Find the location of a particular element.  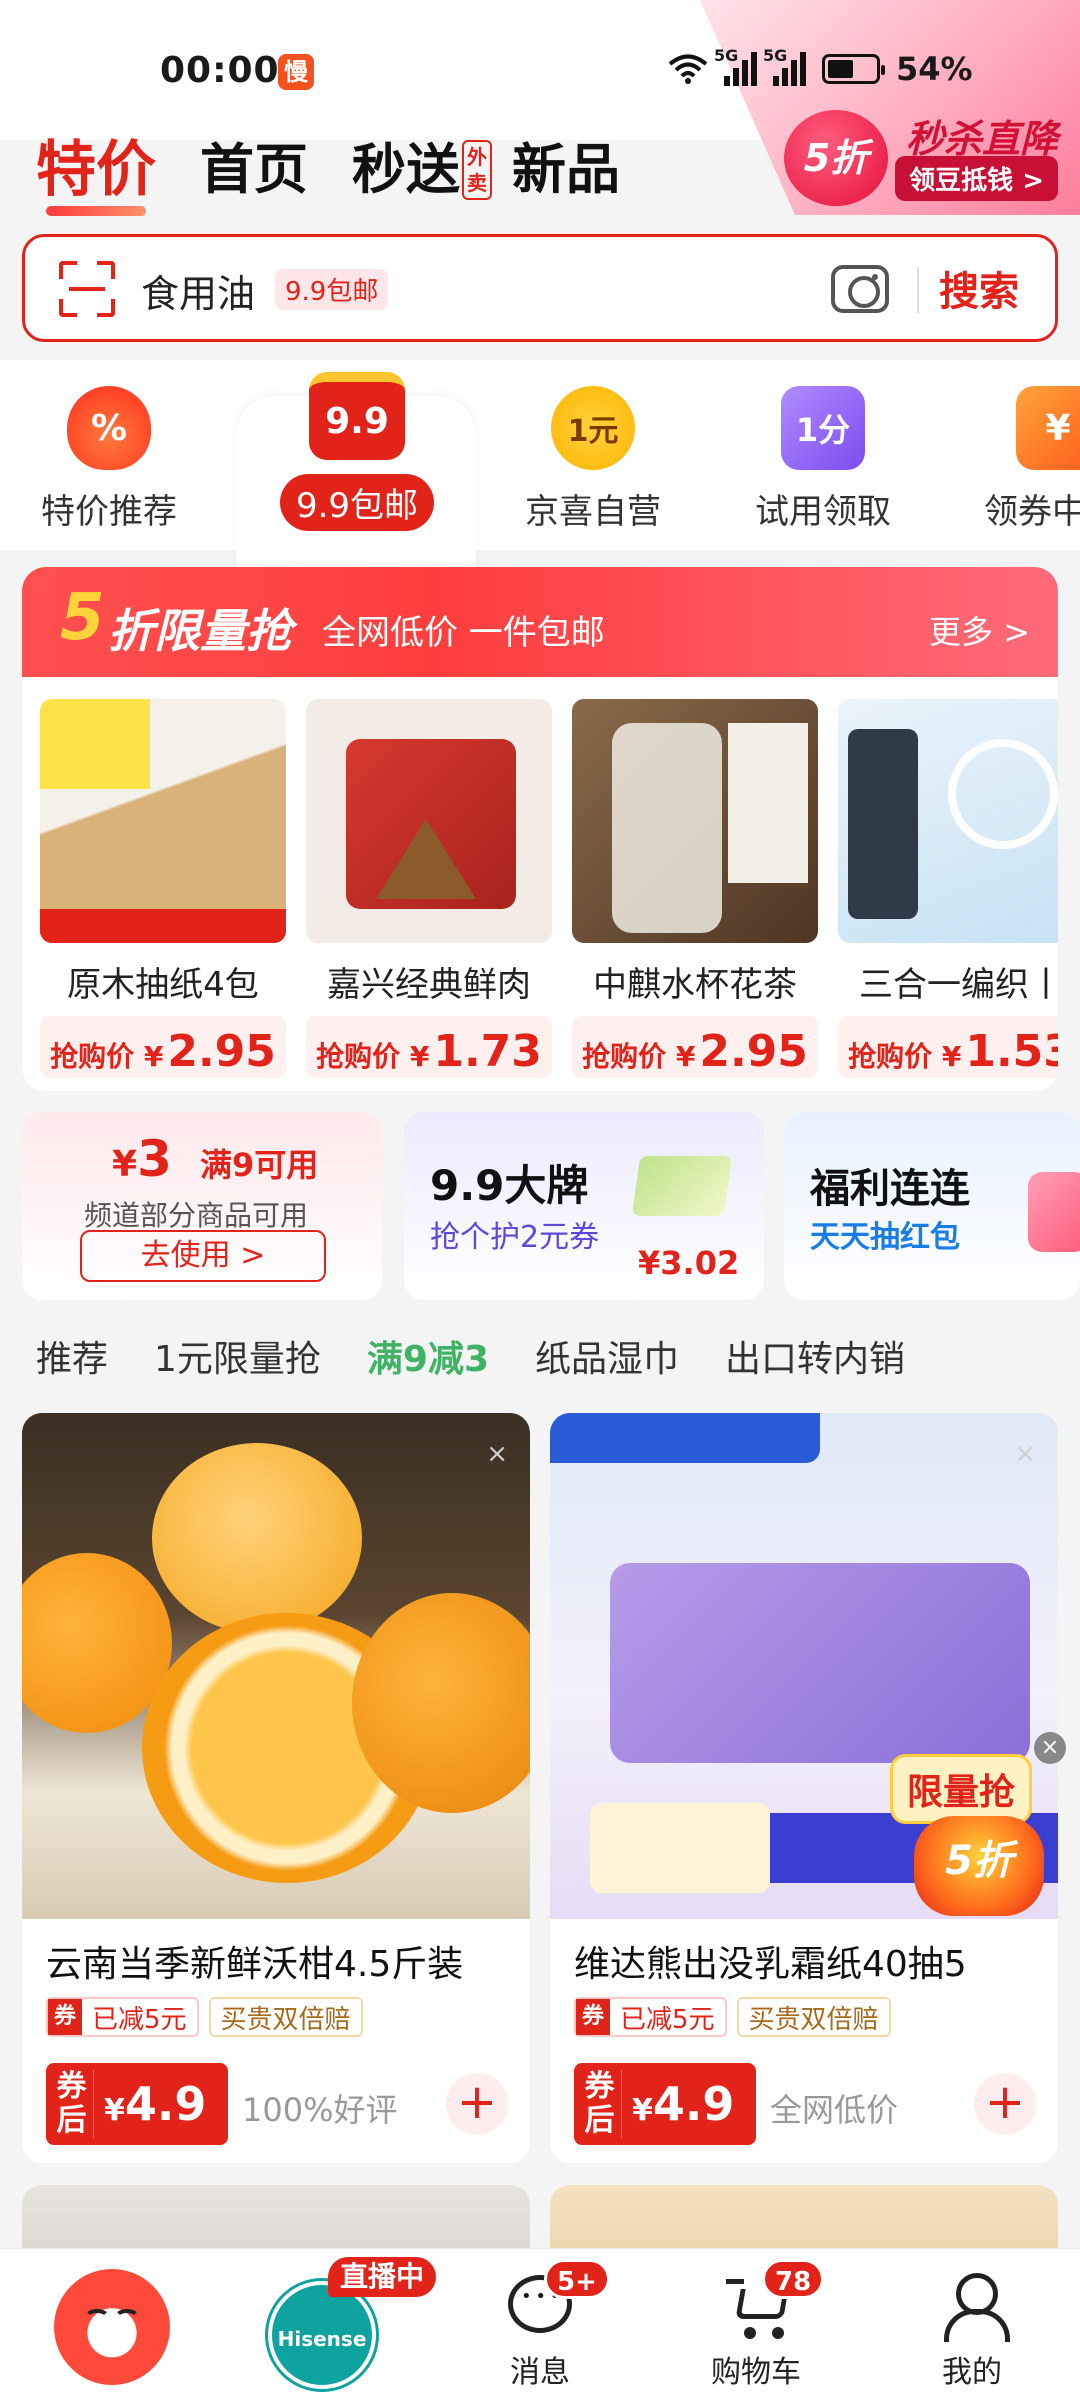

live-avatar-icon: Hisense is located at coordinates (322, 2335).